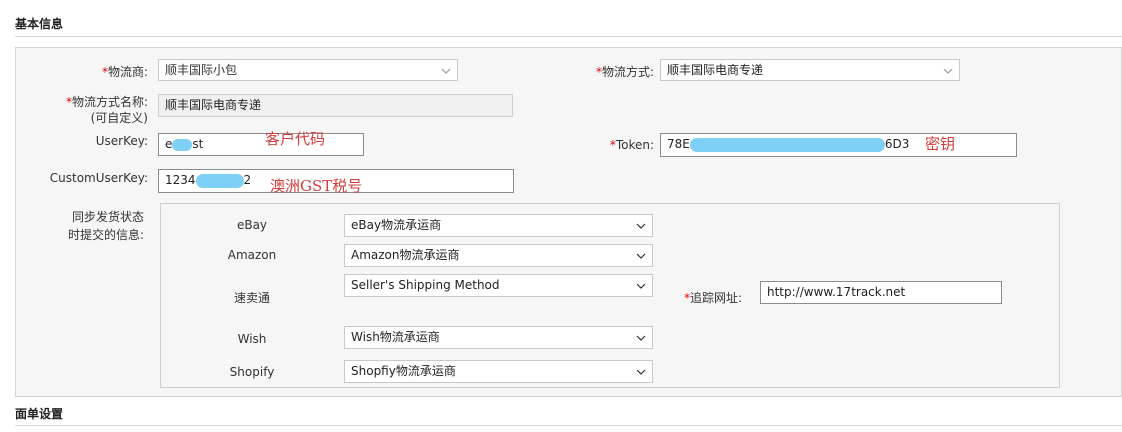 Image resolution: width=1122 pixels, height=432 pixels. Describe the element at coordinates (308, 70) in the screenshot. I see `carrier-select: 顺丰国际小包` at that location.